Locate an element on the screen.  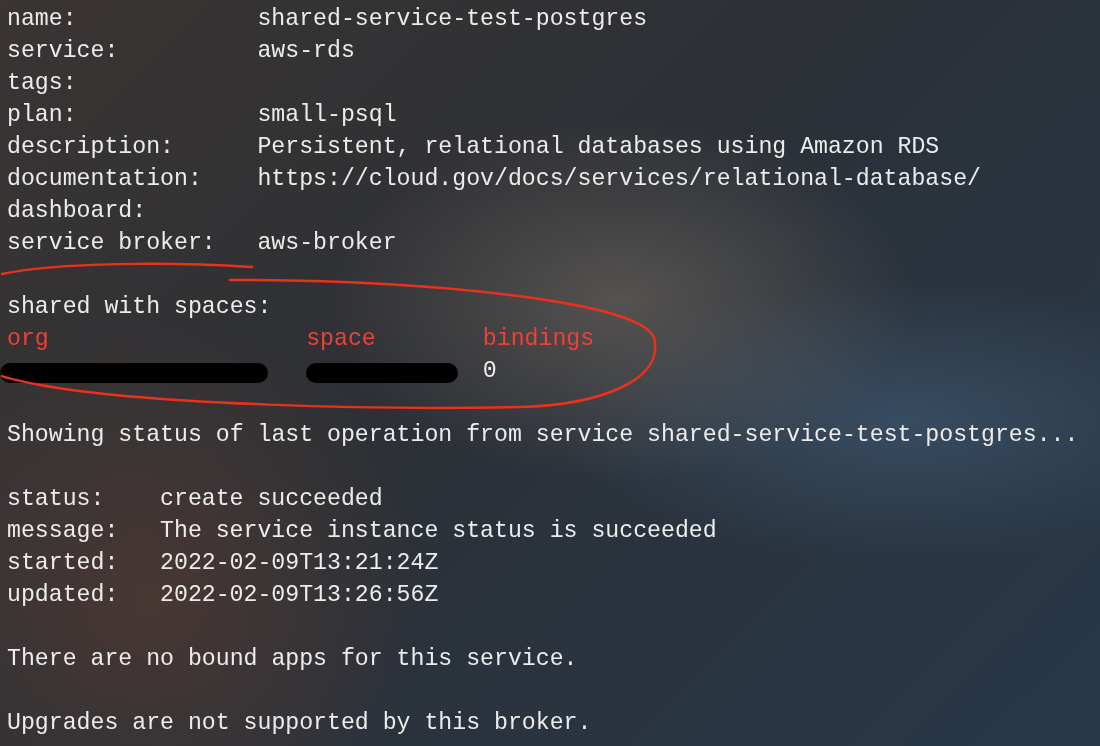
table-cell-text: 0 is located at coordinates (490, 371).